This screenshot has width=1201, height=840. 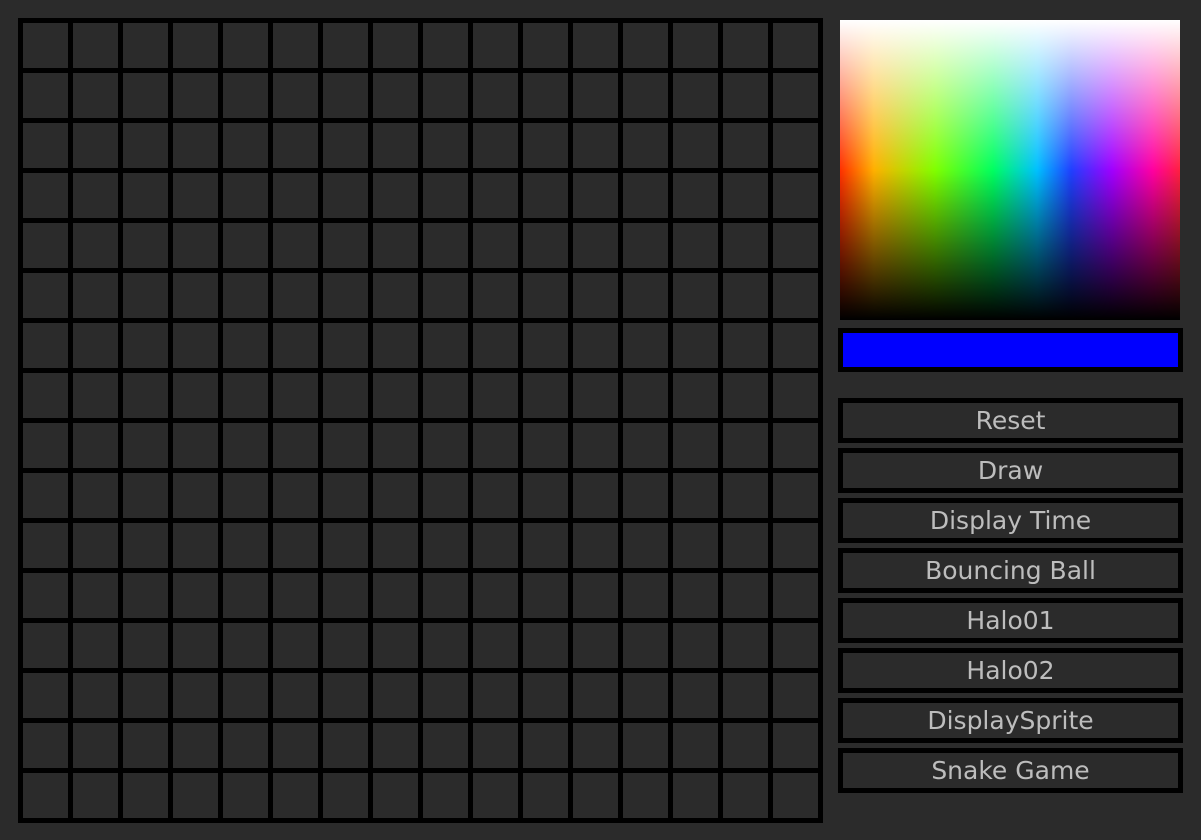 What do you see at coordinates (1010, 770) in the screenshot?
I see `snake-game-button: Snake Game` at bounding box center [1010, 770].